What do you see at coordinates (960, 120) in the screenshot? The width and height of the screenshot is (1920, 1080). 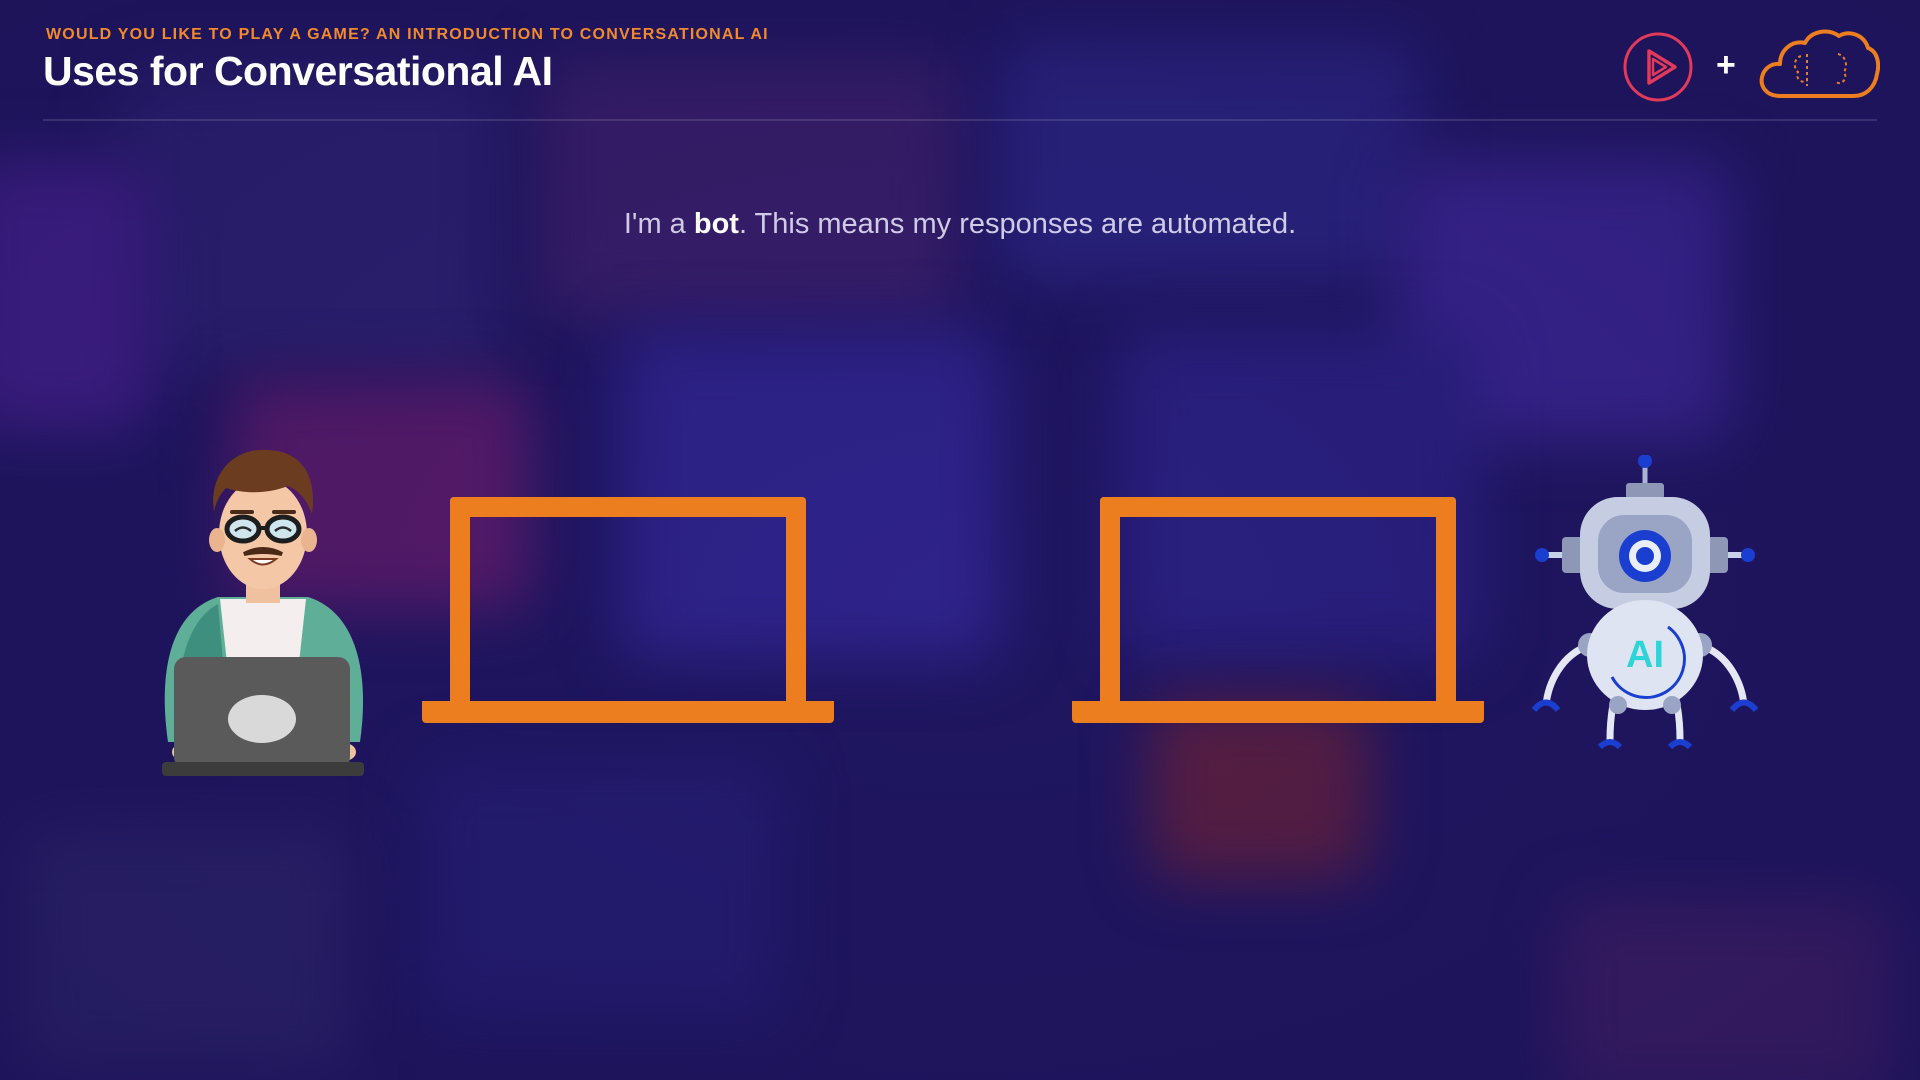 I see `header-divider` at bounding box center [960, 120].